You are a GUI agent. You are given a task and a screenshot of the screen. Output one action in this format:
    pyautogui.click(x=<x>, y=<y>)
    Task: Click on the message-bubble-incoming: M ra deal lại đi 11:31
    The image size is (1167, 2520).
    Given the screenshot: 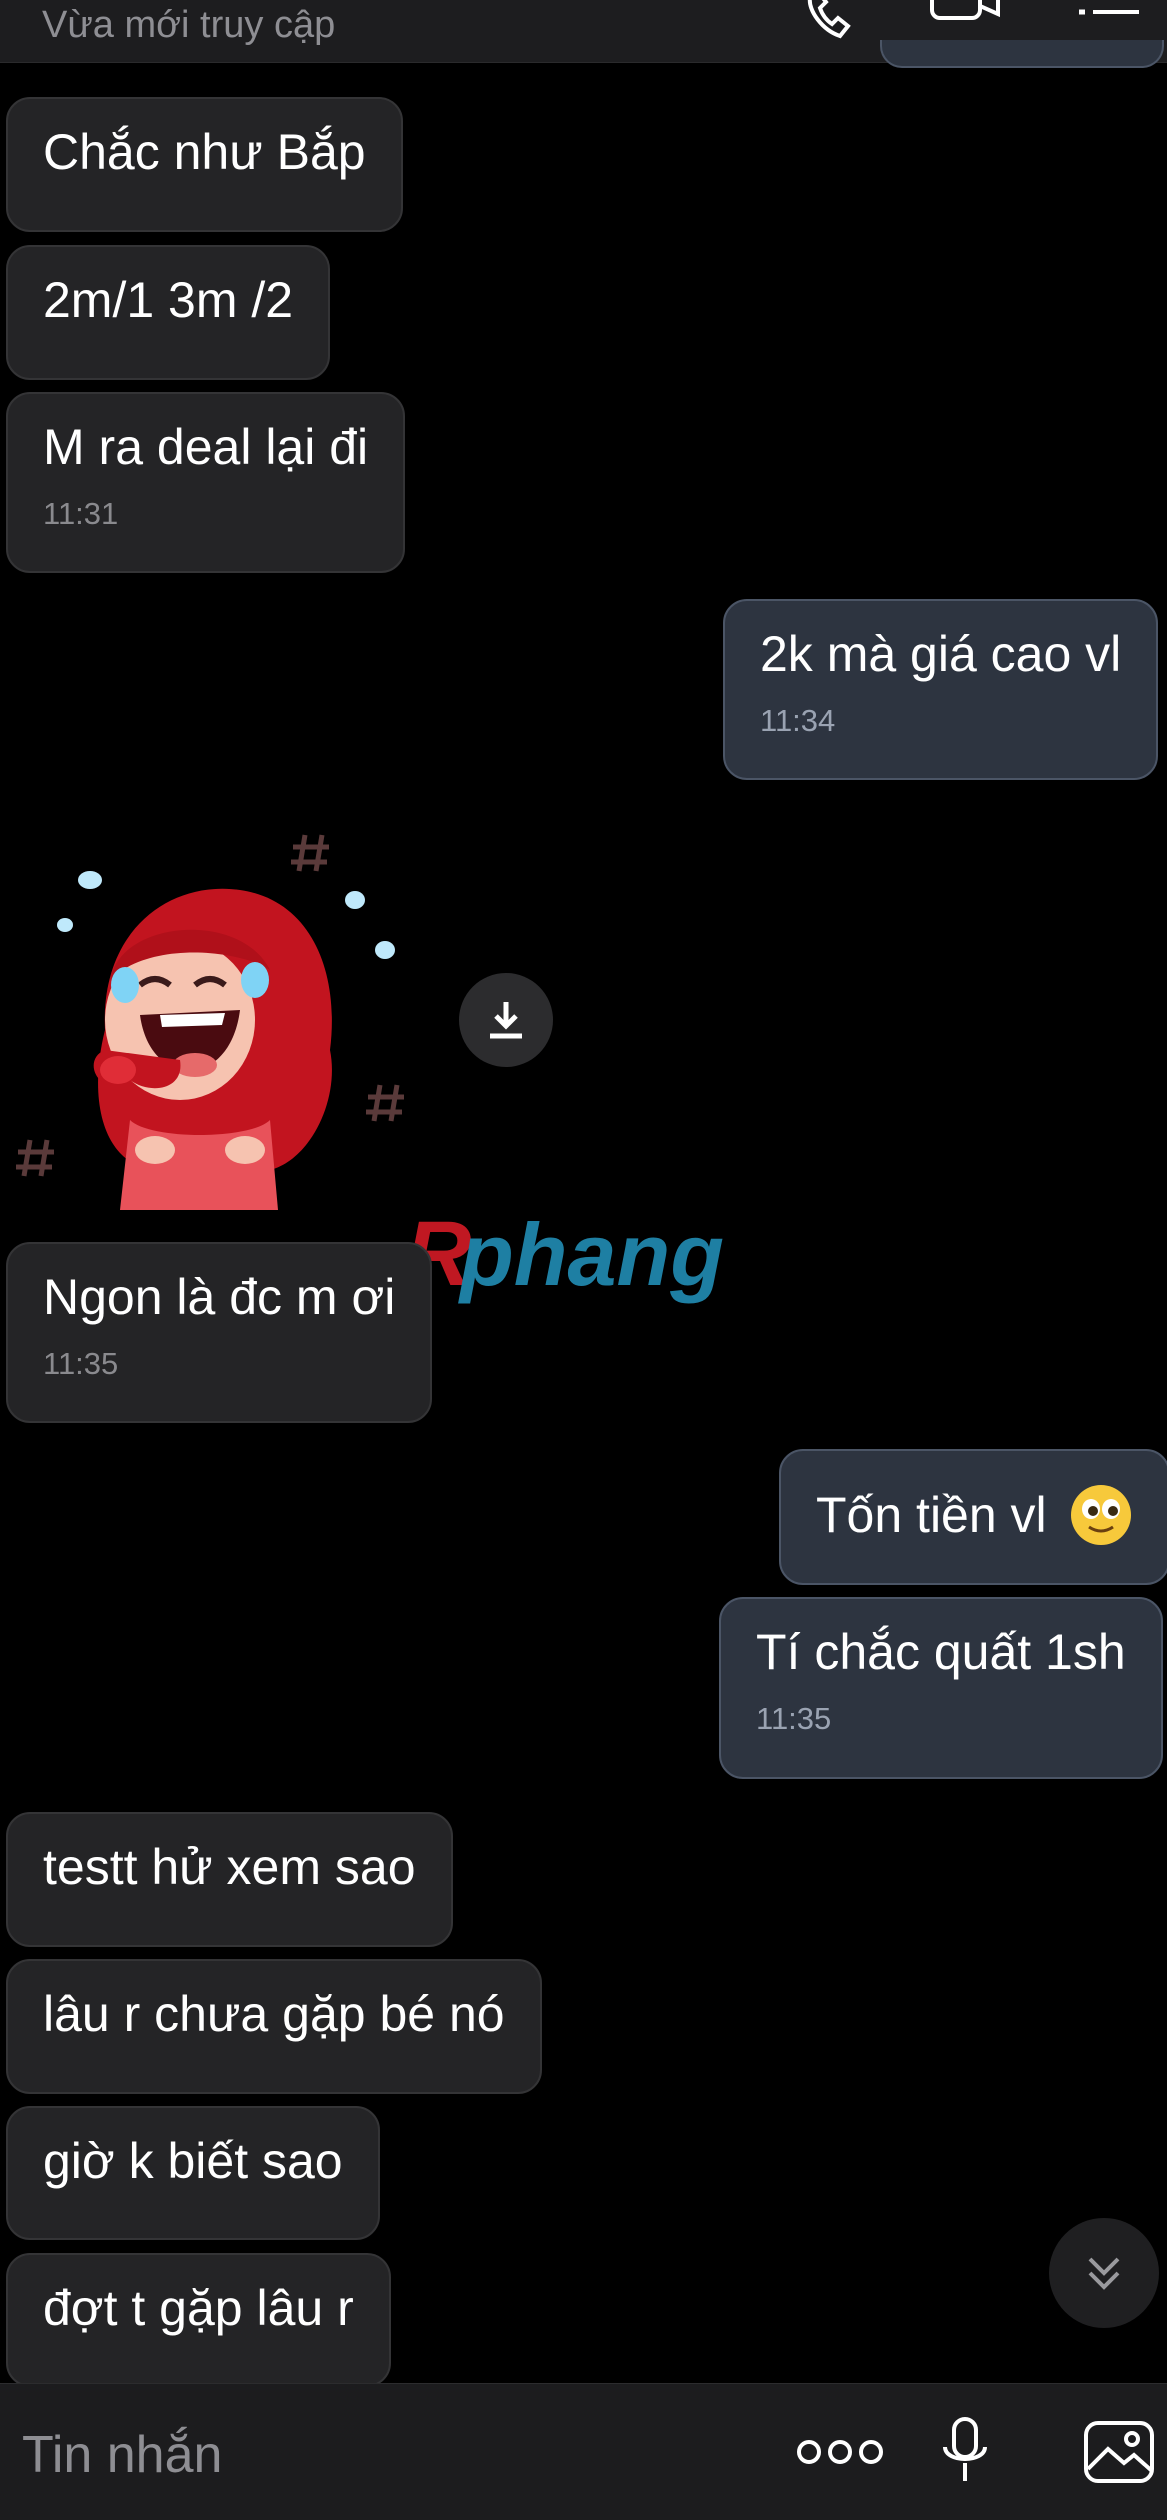 What is the action you would take?
    pyautogui.click(x=206, y=482)
    